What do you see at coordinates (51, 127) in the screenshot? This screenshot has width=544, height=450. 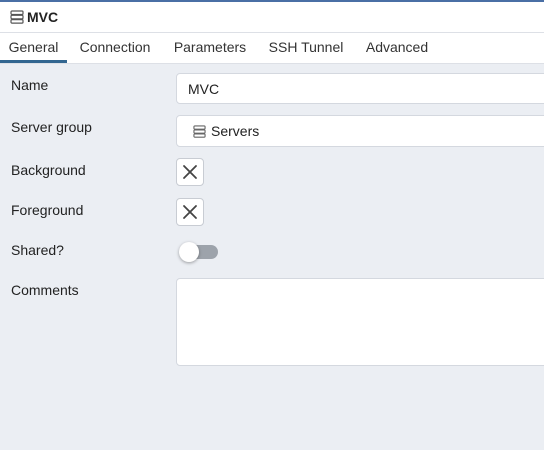 I see `server-group-label: Server group` at bounding box center [51, 127].